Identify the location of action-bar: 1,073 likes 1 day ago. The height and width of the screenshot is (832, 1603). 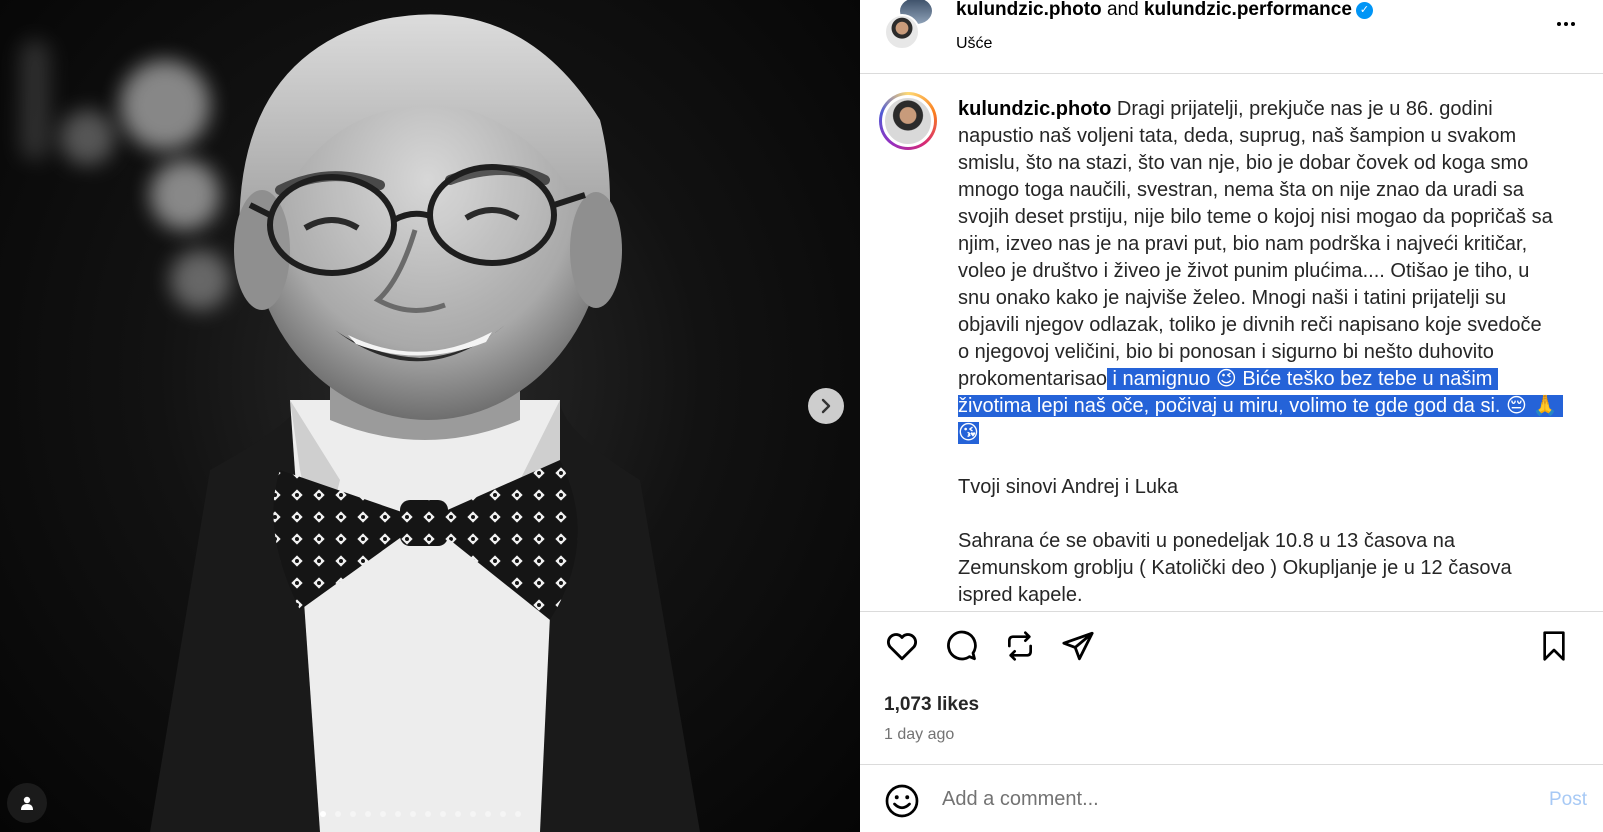
(1231, 687).